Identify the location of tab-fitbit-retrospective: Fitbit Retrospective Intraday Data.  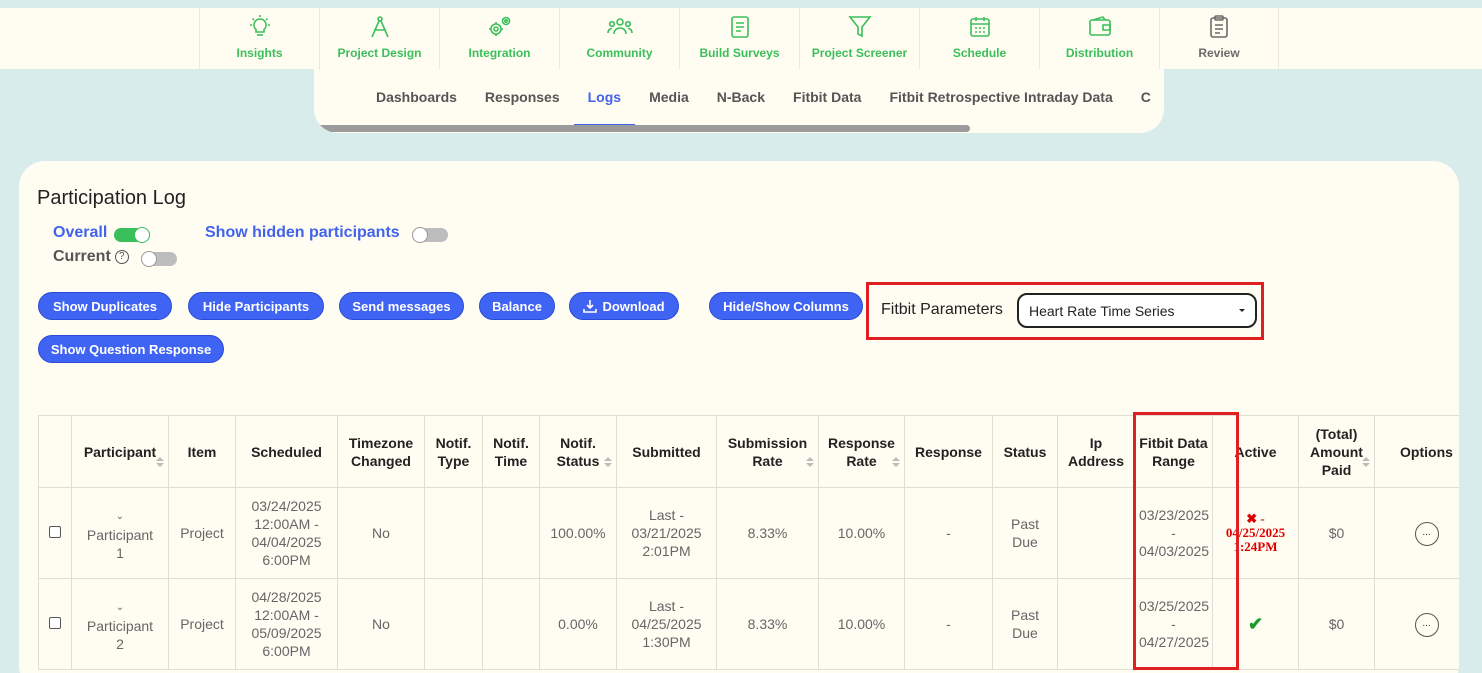
(1000, 97).